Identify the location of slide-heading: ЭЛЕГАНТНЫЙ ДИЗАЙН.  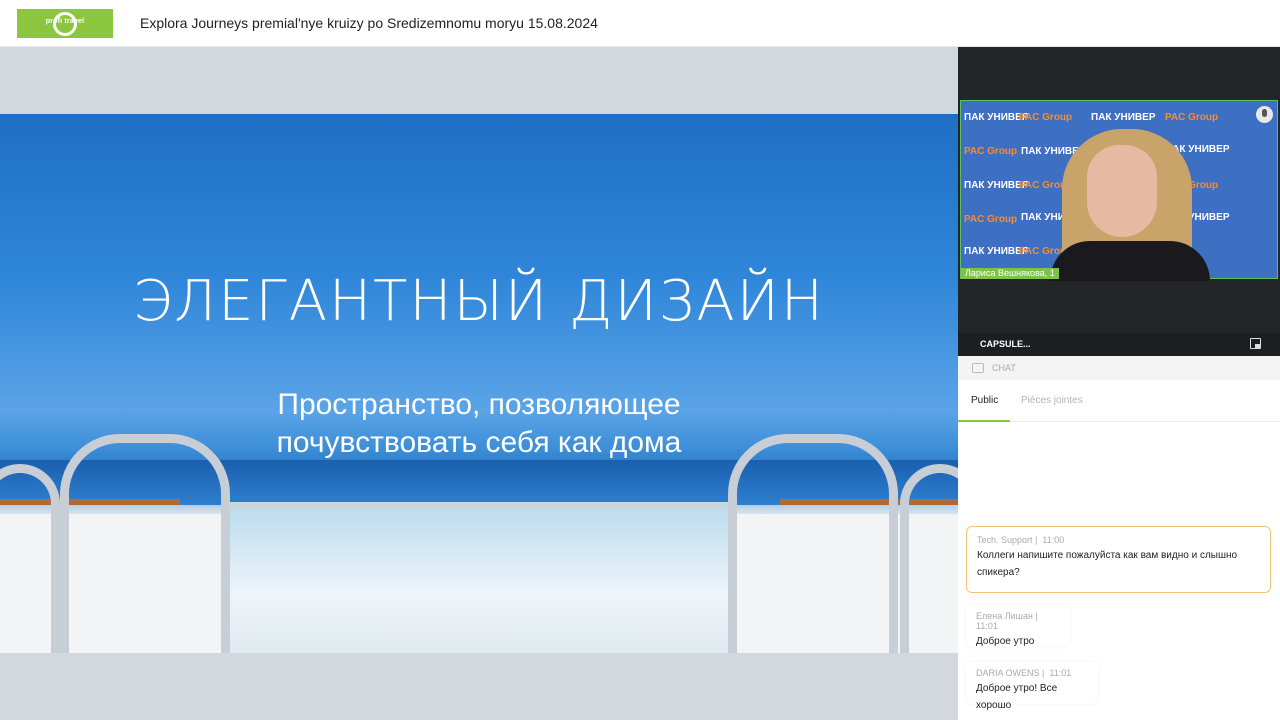
(479, 301).